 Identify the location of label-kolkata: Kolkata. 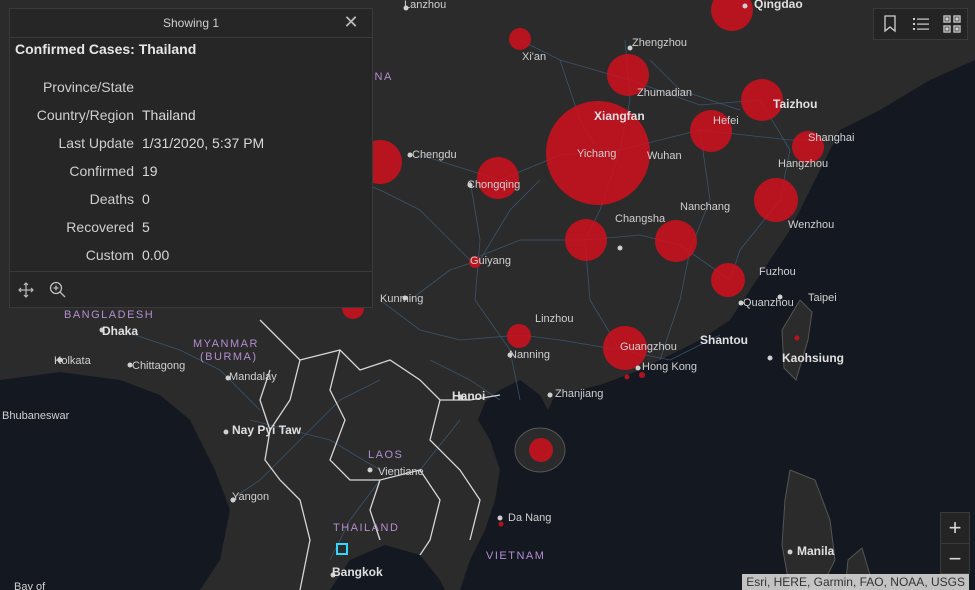
(73, 361).